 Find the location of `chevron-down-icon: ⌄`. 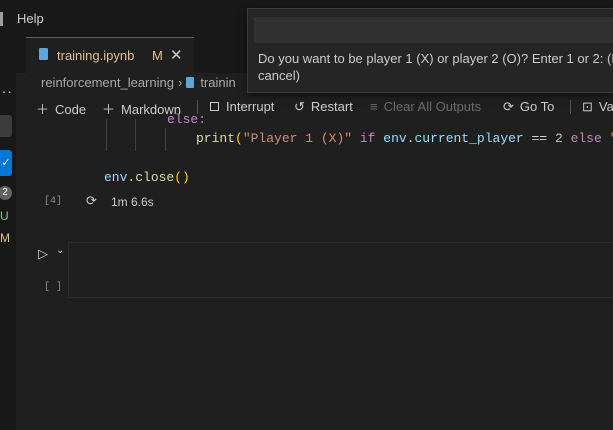

chevron-down-icon: ⌄ is located at coordinates (60, 250).